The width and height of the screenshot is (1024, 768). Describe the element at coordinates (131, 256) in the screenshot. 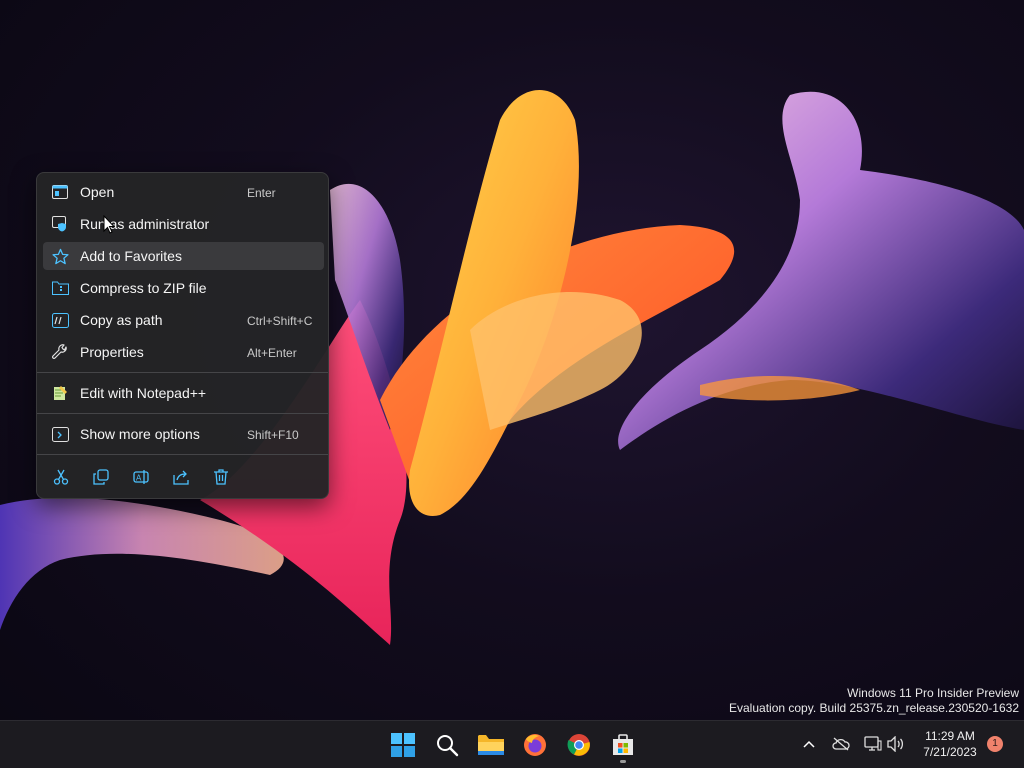

I see `menu-item-label: Add to Favorites` at that location.